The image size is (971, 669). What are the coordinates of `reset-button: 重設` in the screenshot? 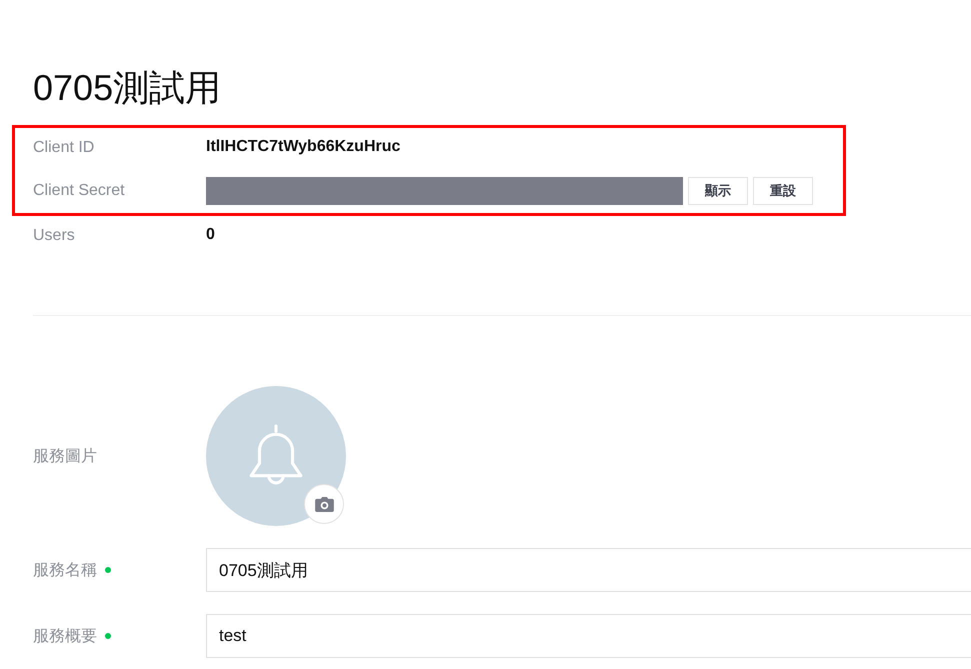 It's located at (783, 191).